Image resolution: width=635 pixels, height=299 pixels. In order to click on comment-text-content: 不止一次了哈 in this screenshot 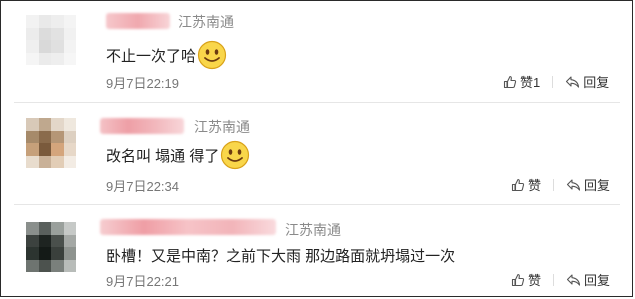, I will do `click(151, 56)`.